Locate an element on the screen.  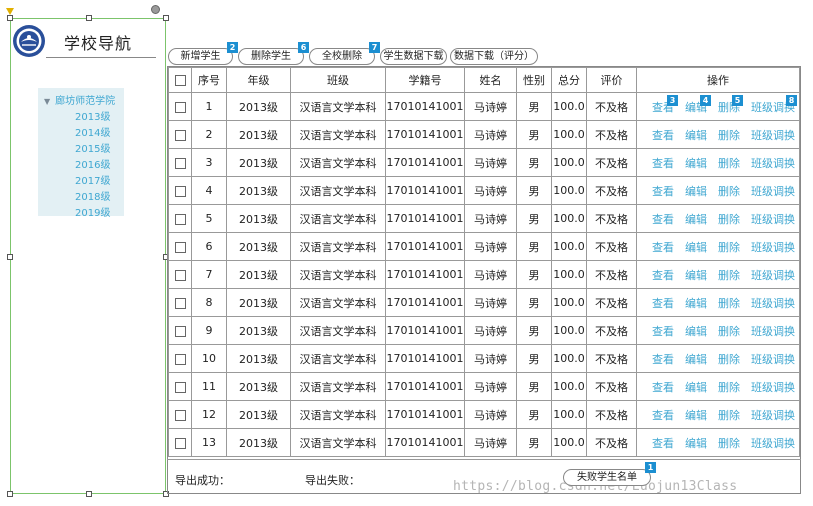
expand-triangle-icon: ▼ is located at coordinates (47, 101).